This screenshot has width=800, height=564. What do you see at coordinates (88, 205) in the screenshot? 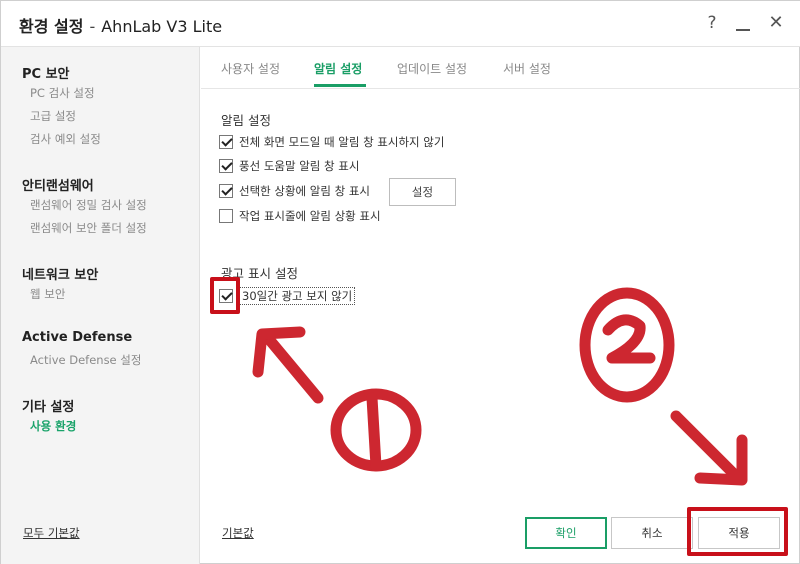
I see `sidebar-item-ransomware-deep-scan: 랜섬웨어 정밀 검사 설정` at bounding box center [88, 205].